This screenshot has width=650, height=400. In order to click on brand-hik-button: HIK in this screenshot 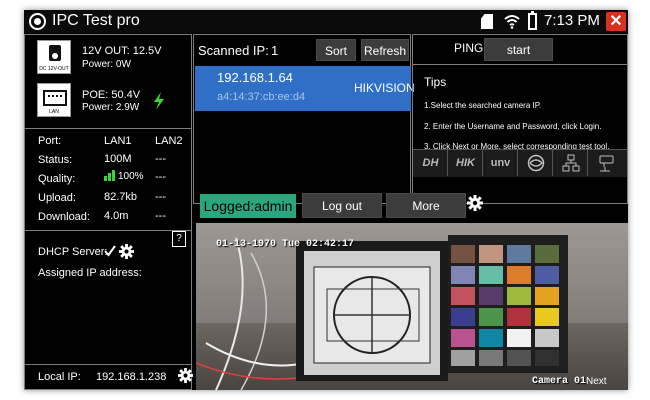, I will do `click(466, 163)`.